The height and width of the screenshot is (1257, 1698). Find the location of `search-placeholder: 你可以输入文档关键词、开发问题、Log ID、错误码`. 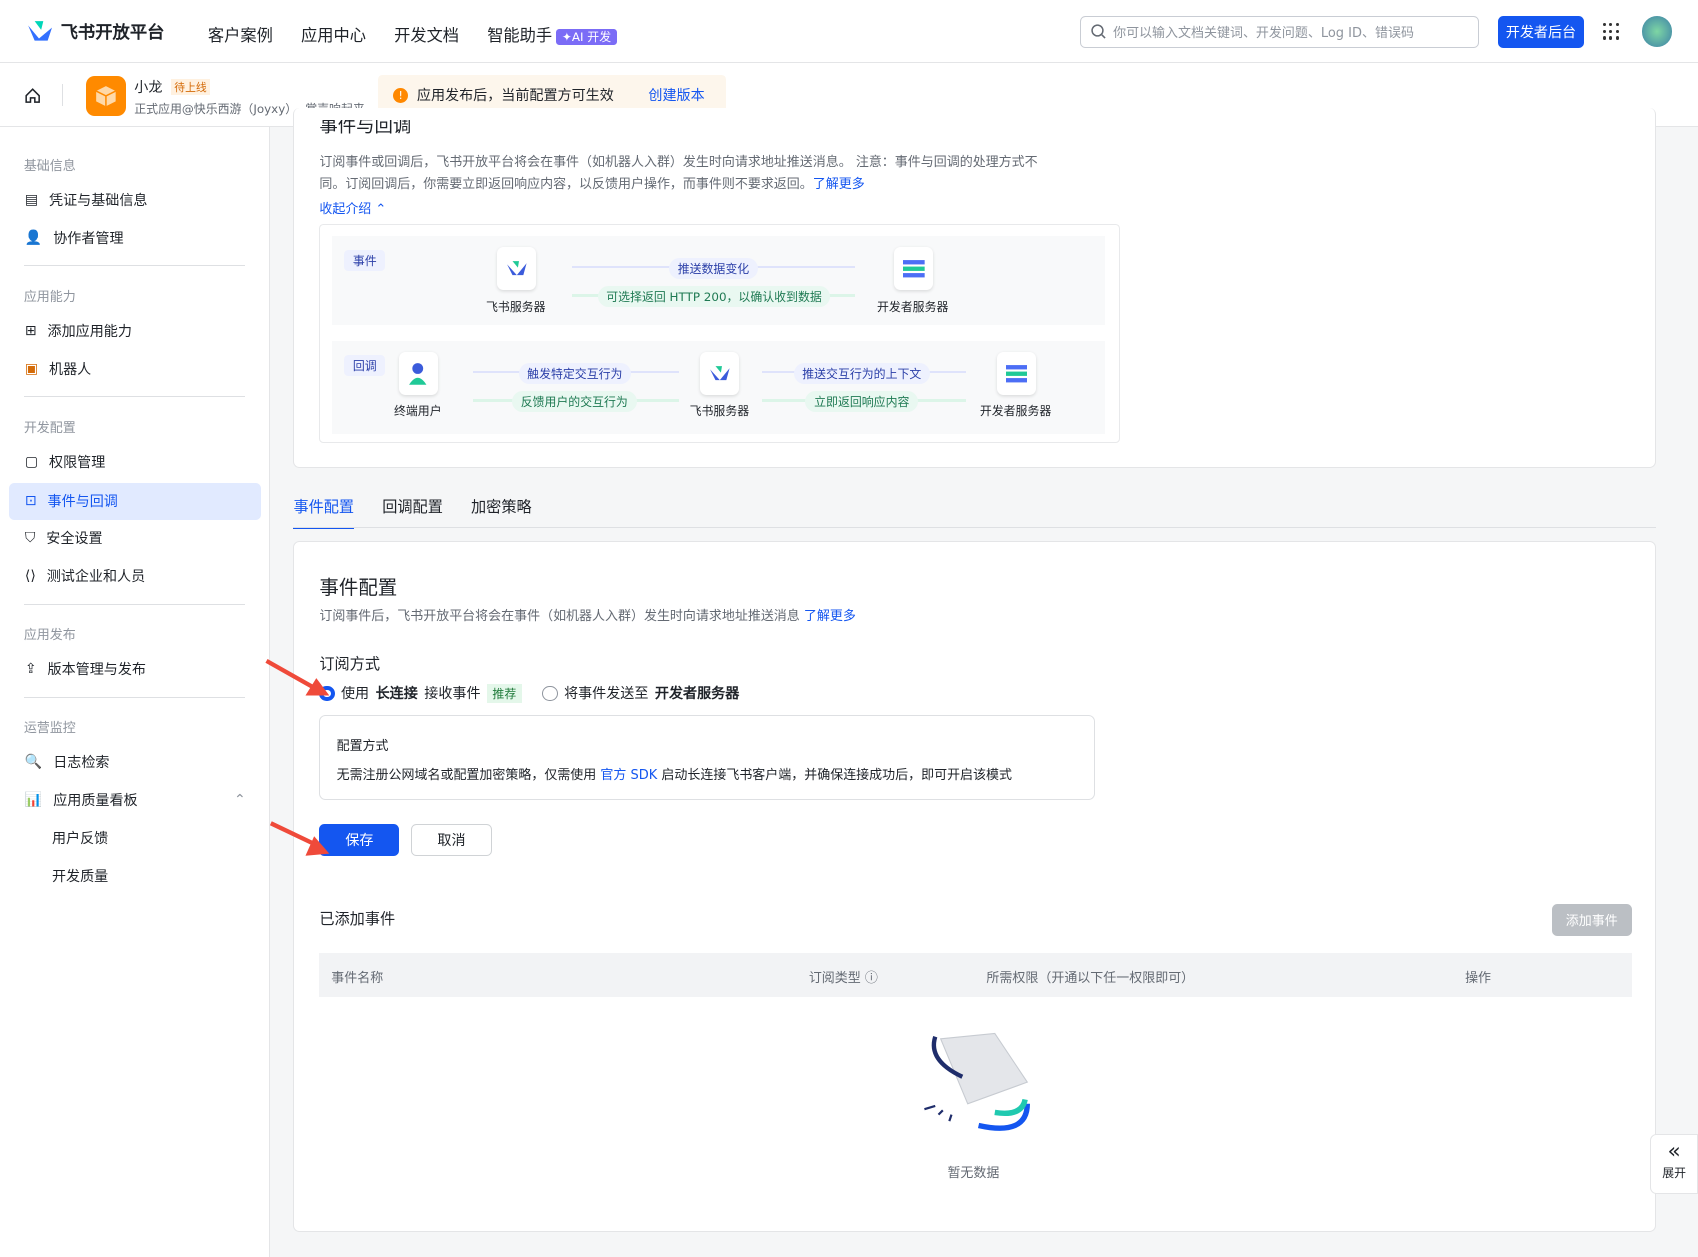

search-placeholder: 你可以输入文档关键词、开发问题、Log ID、错误码 is located at coordinates (1263, 34).